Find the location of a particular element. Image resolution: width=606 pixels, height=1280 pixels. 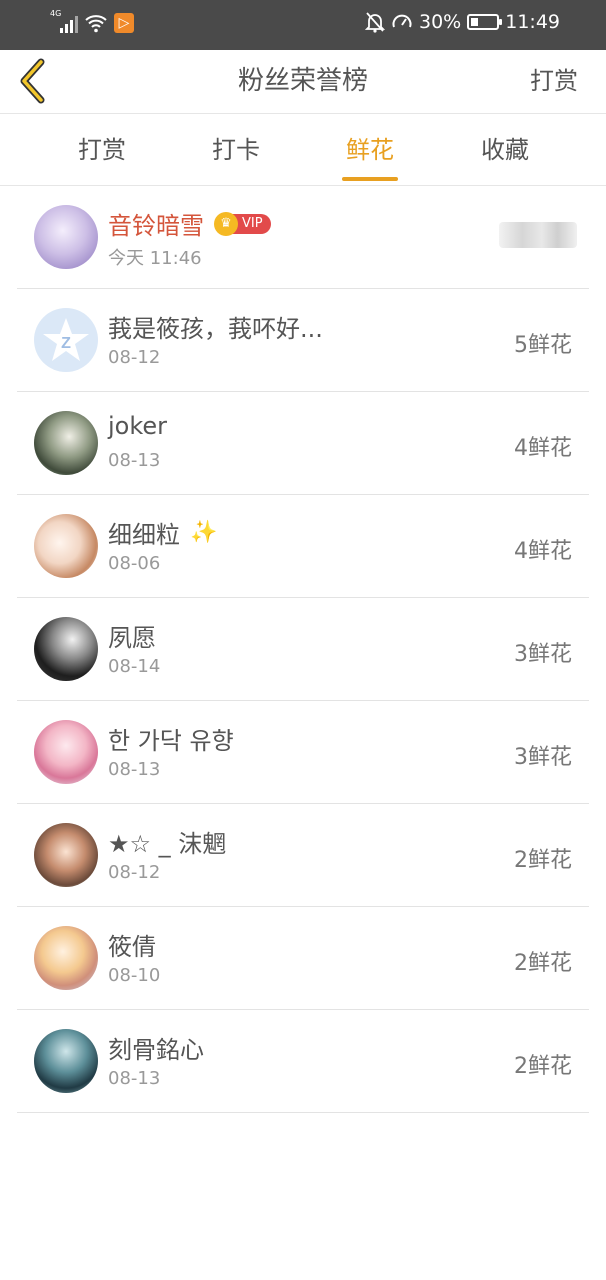

list-item: 한 가닥 유향 08-13 3鲜花 is located at coordinates (303, 752).